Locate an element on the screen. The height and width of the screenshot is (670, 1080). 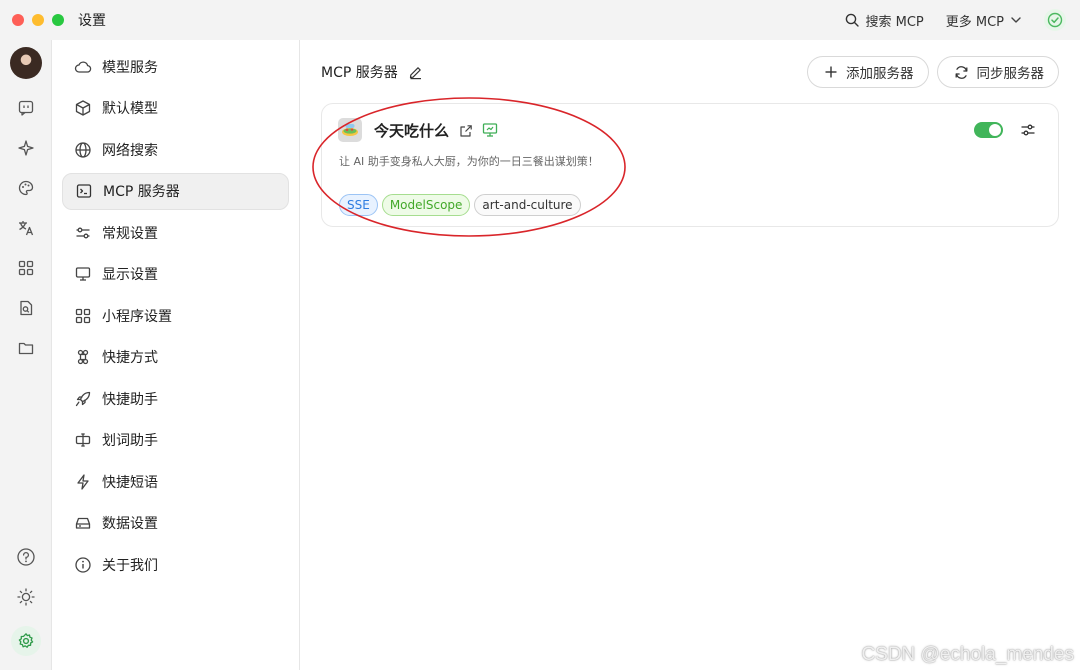
nav-item-label: 显示设置 is located at coordinates (130, 275).